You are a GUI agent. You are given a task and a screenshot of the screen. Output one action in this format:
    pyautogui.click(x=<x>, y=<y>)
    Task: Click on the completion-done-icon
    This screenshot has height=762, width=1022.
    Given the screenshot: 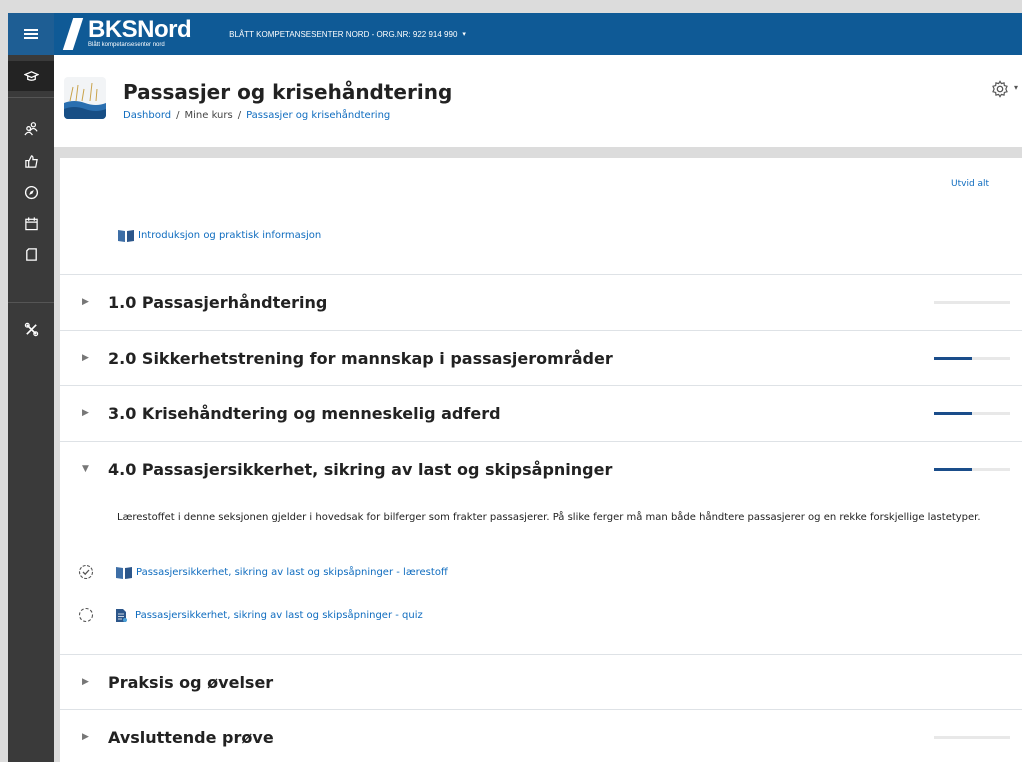 What is the action you would take?
    pyautogui.click(x=86, y=572)
    